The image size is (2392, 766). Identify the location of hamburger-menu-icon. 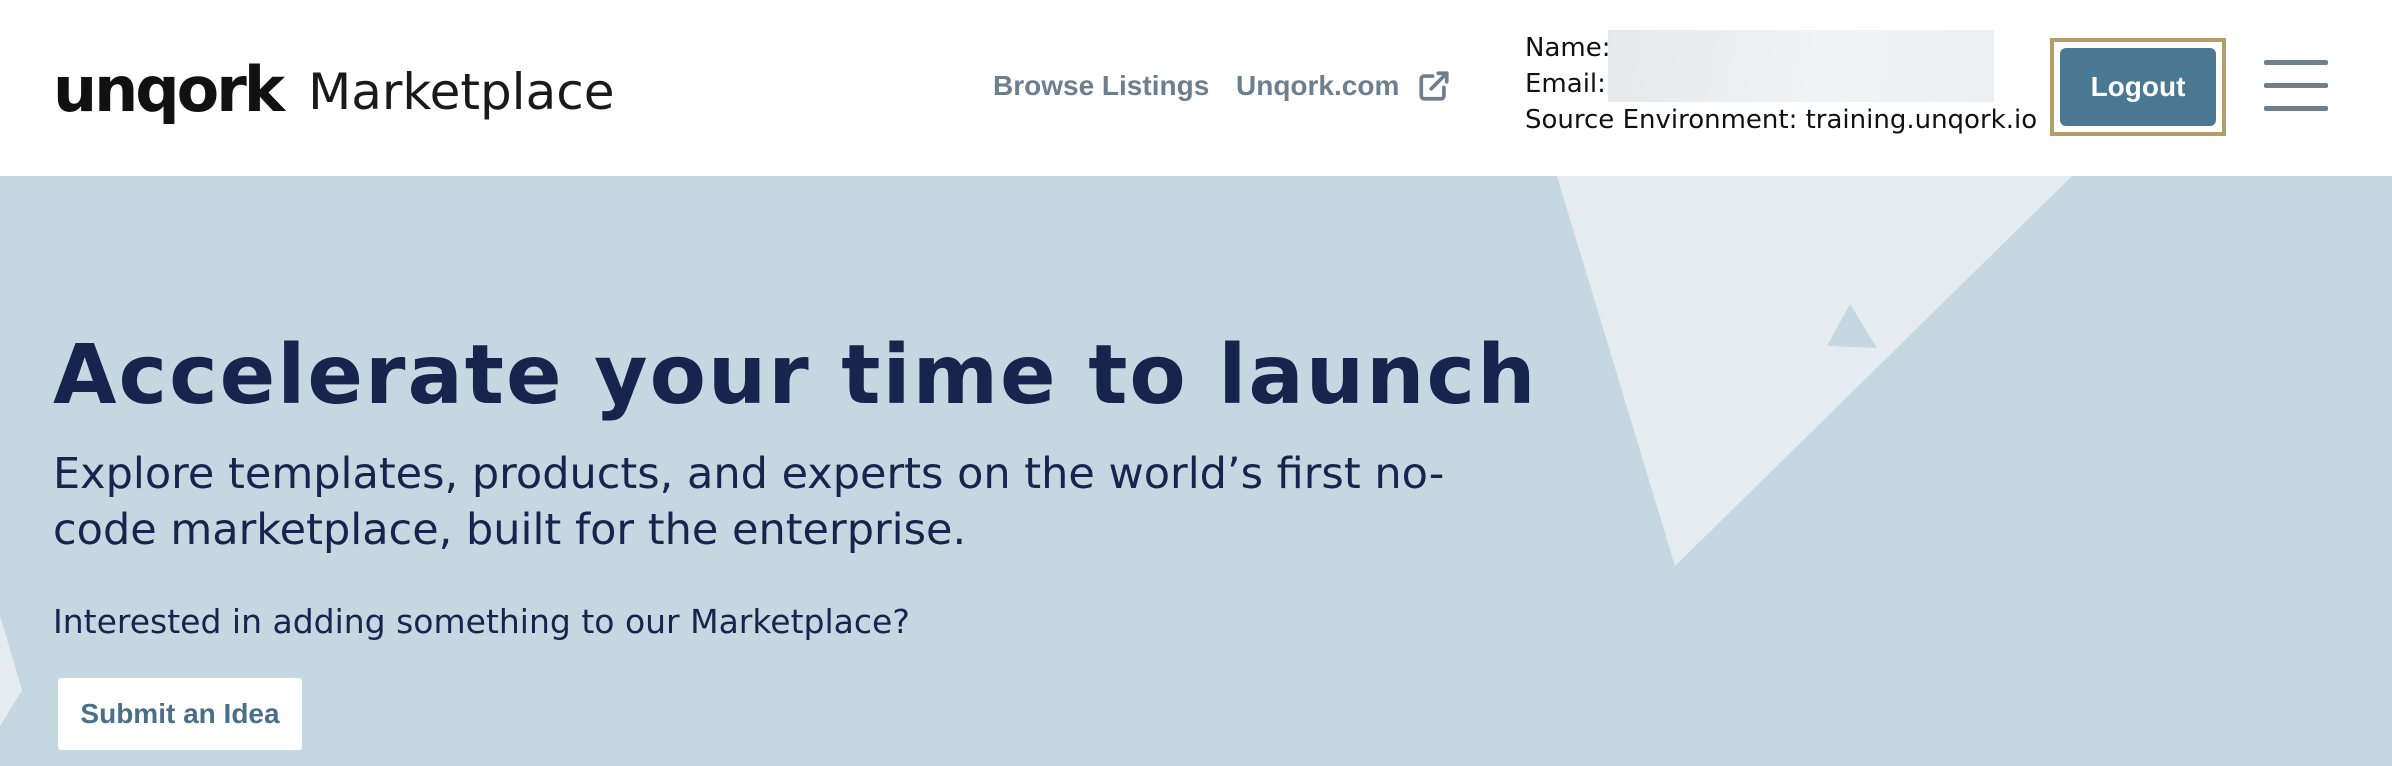
(2296, 86).